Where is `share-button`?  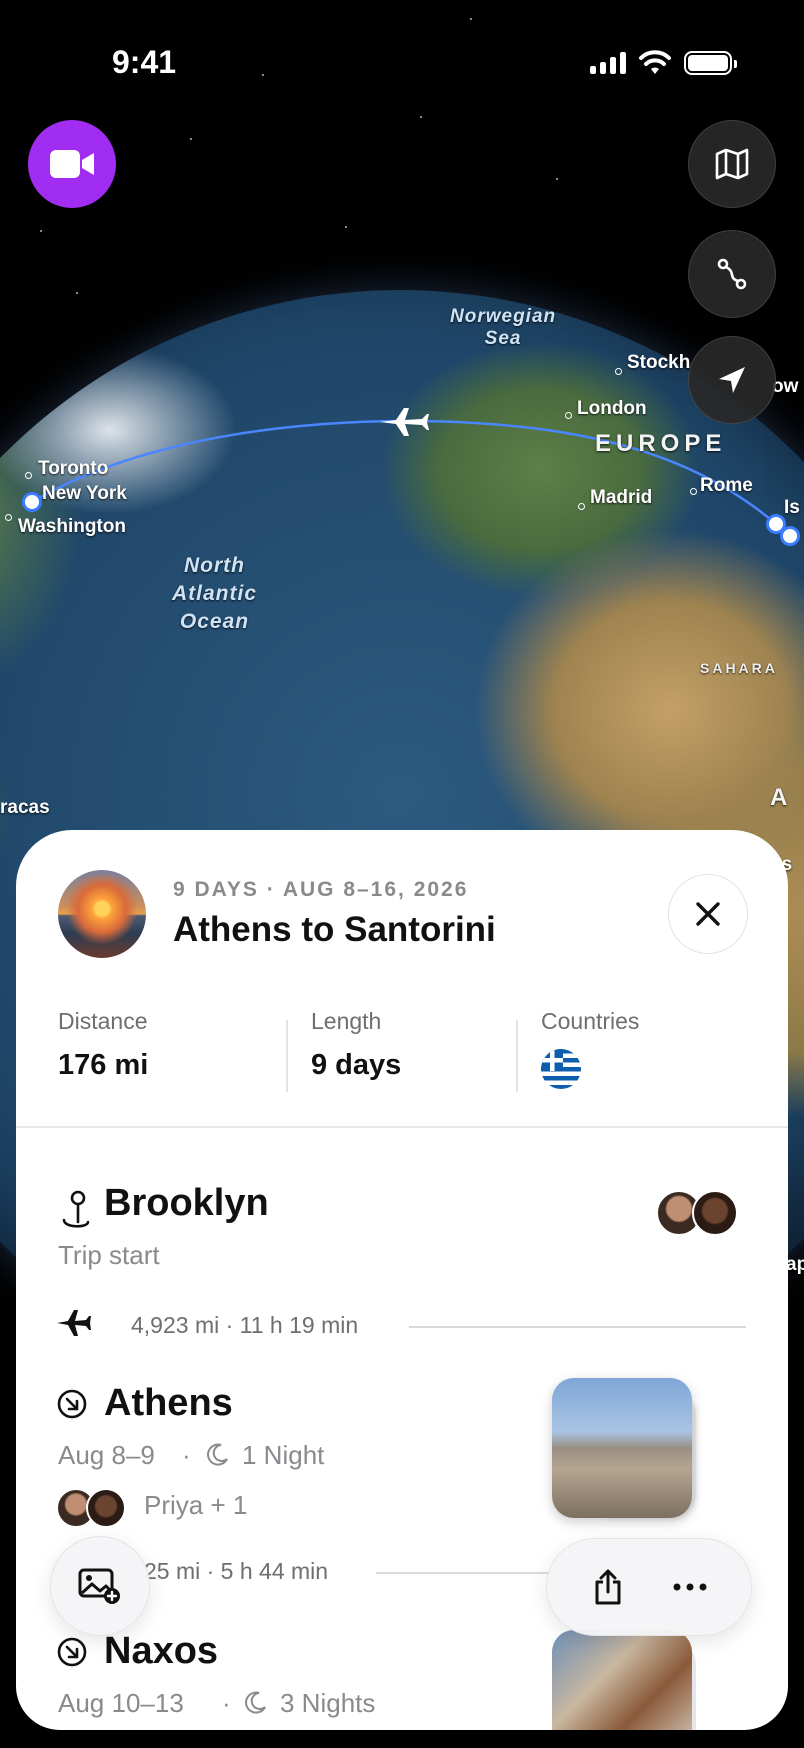
share-button is located at coordinates (608, 1587).